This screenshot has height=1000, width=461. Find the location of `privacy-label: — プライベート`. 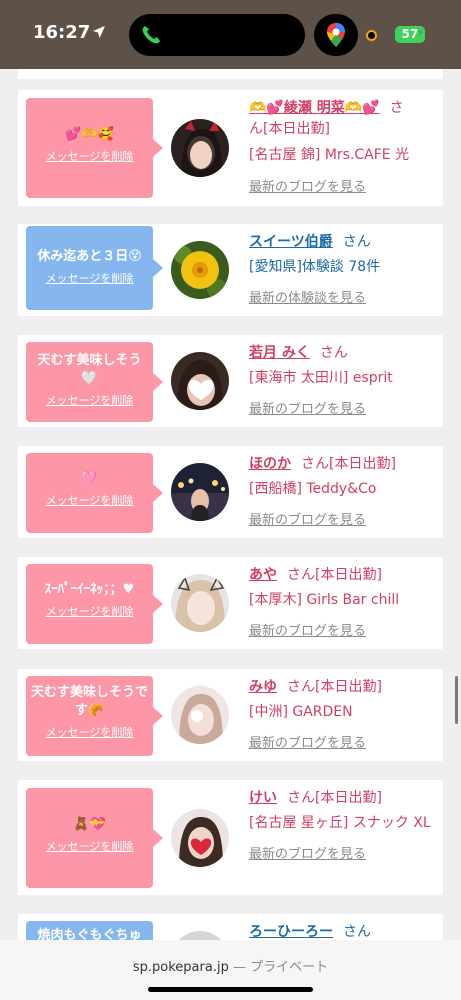

privacy-label: — プライベート is located at coordinates (280, 967).